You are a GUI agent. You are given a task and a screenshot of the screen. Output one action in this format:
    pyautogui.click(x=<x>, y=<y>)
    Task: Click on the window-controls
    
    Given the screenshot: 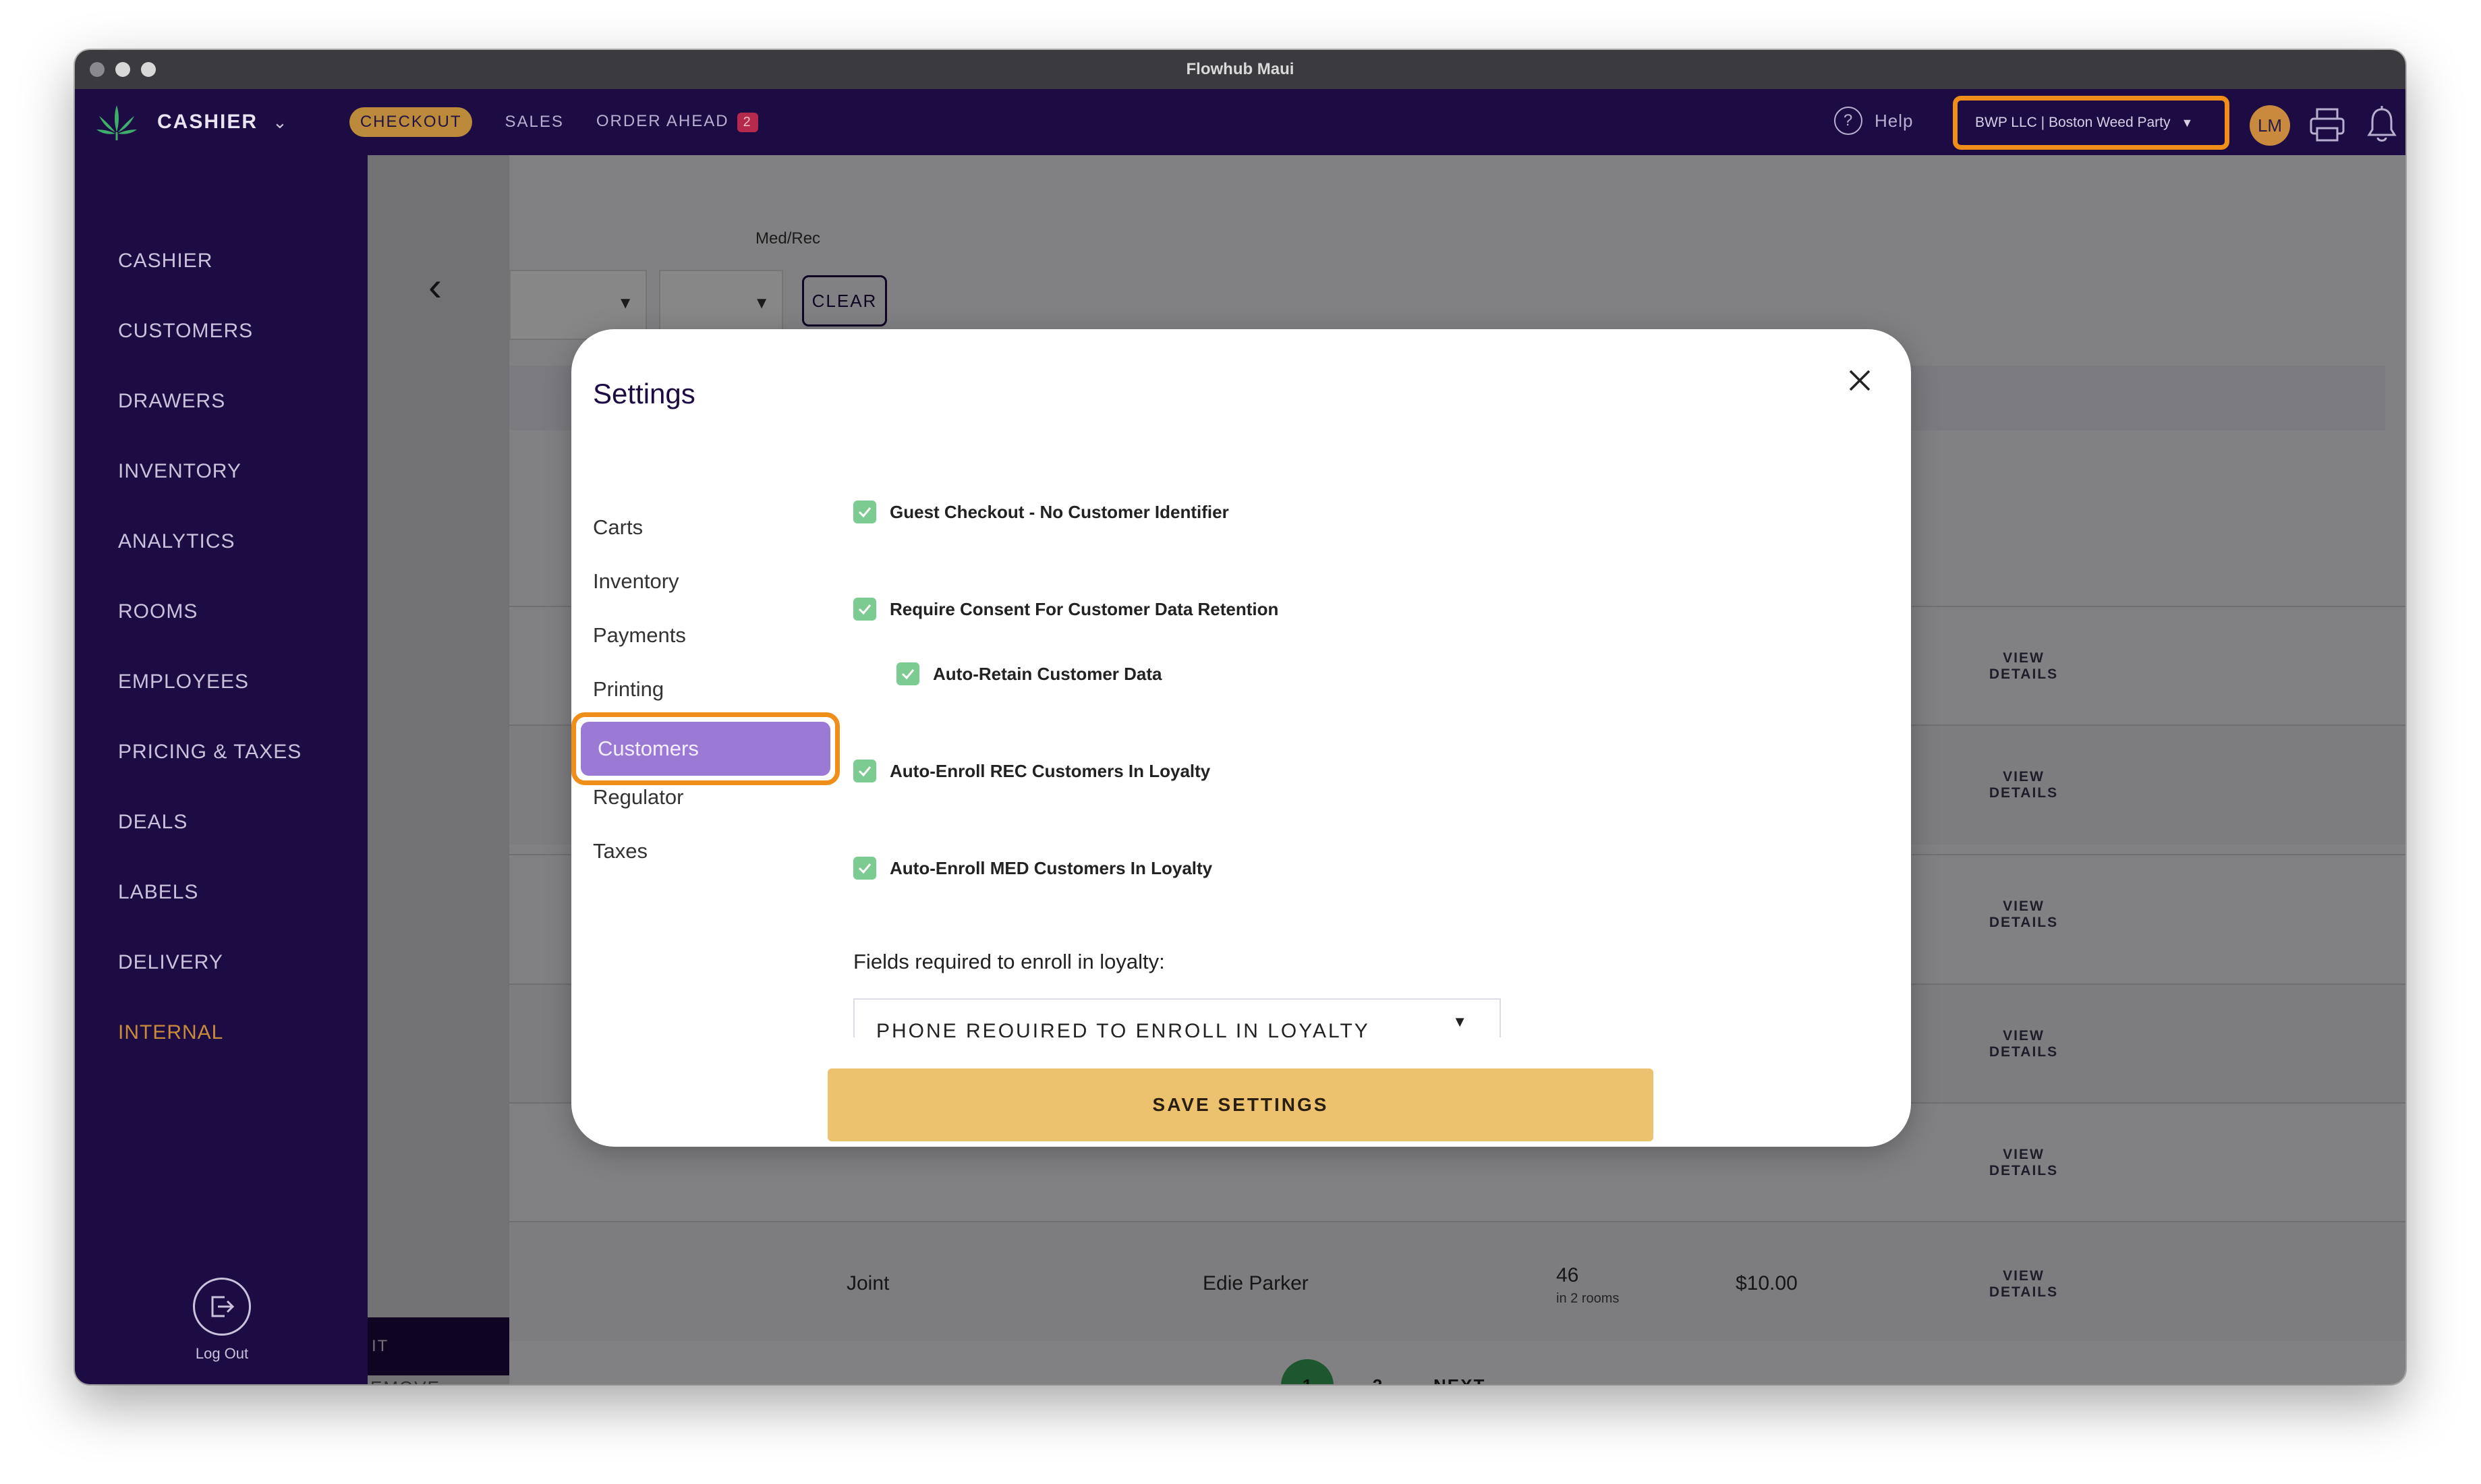 What is the action you would take?
    pyautogui.click(x=123, y=70)
    